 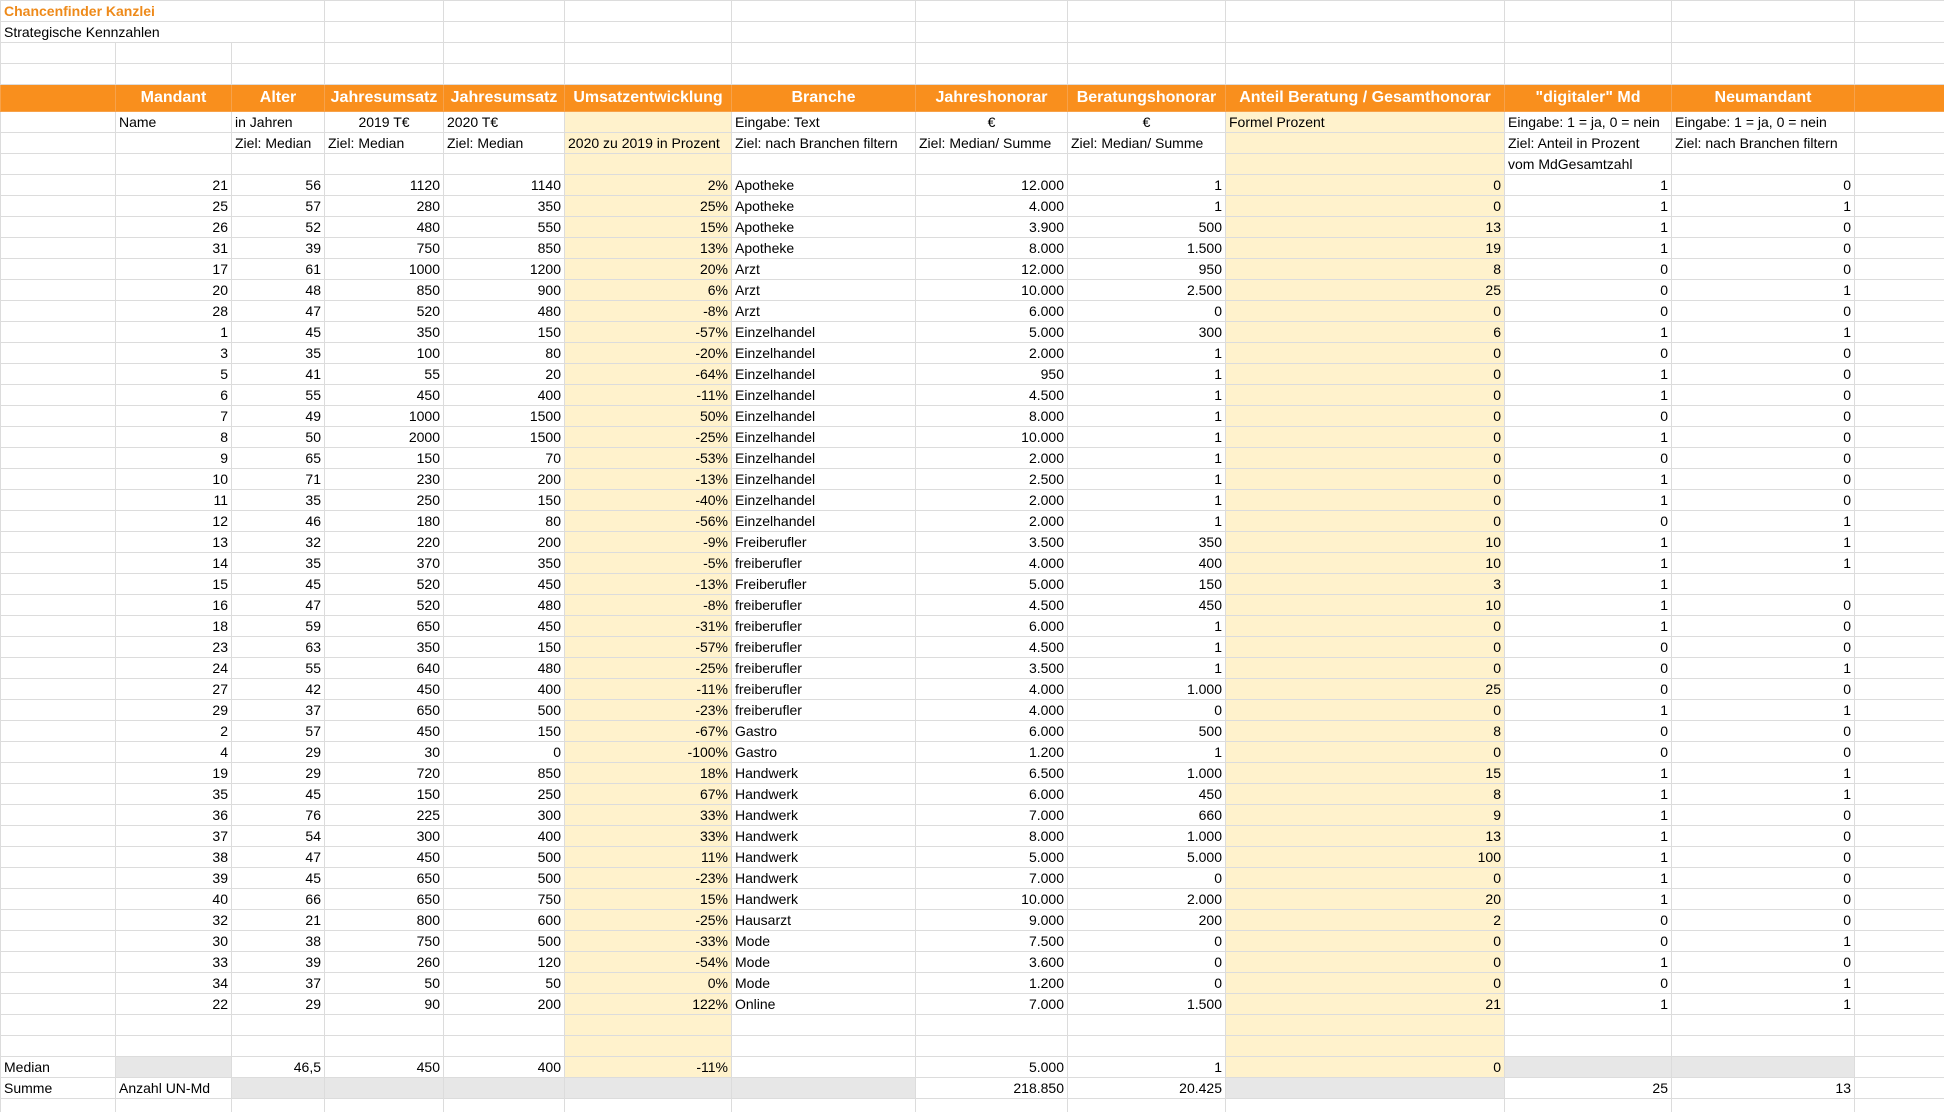 What do you see at coordinates (384, 122) in the screenshot?
I see `unit-cell: 2019 T€` at bounding box center [384, 122].